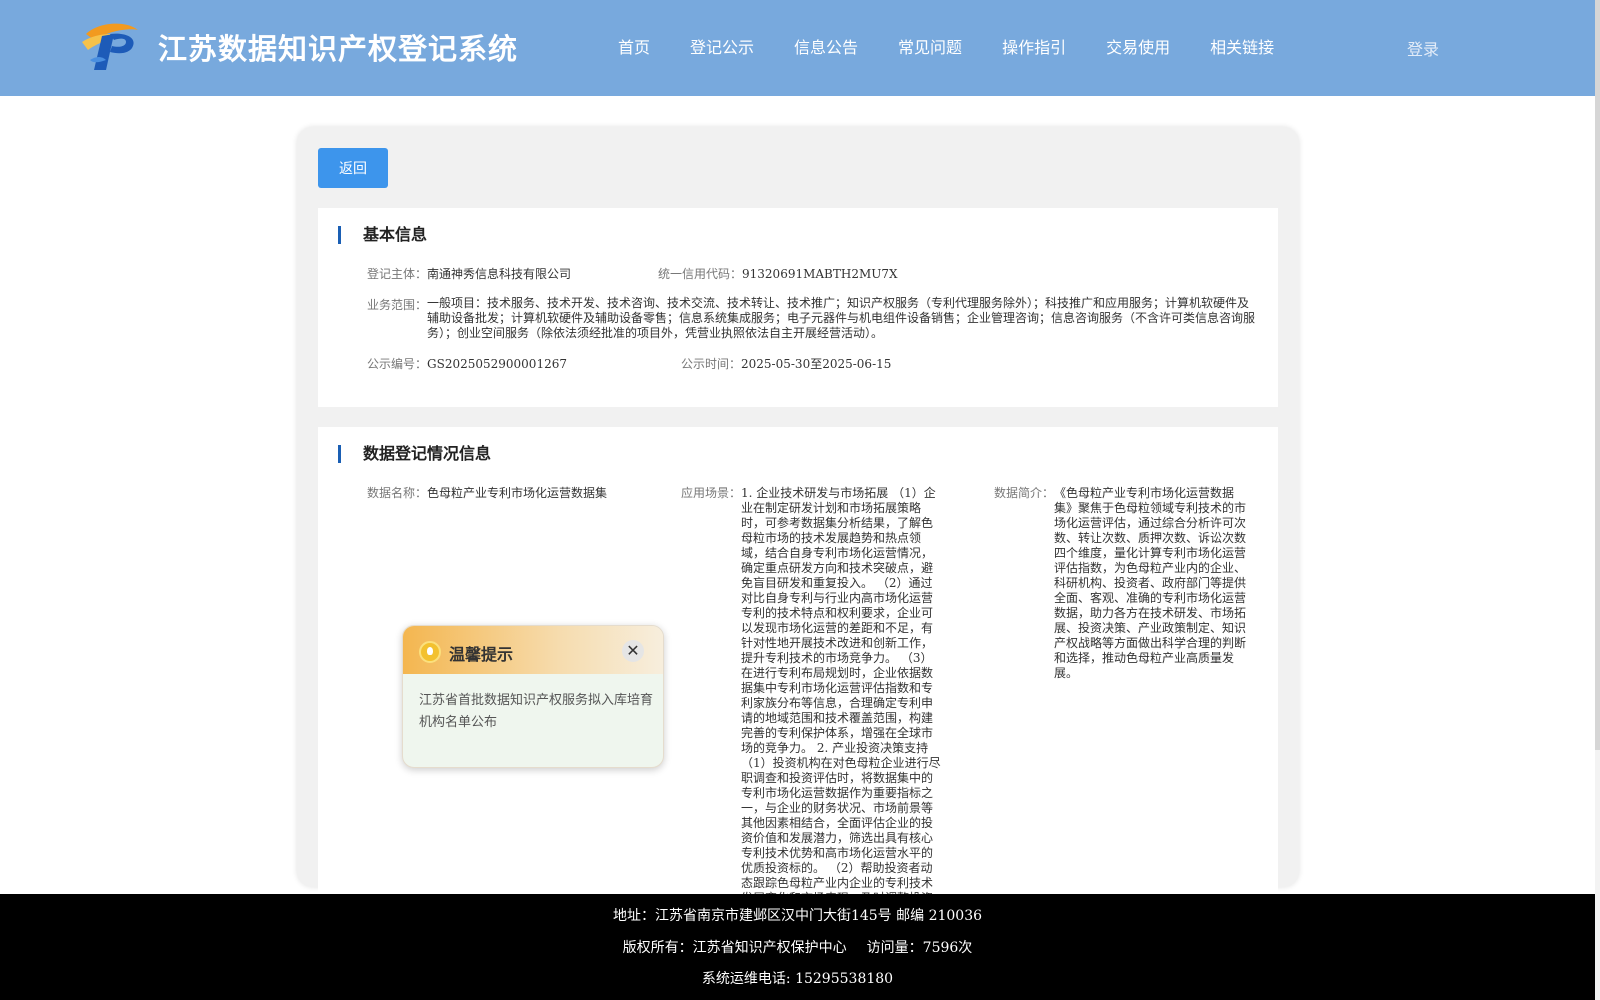 The height and width of the screenshot is (1000, 1600). I want to click on footer-phone: 系统运维电话: 15295538180, so click(797, 979).